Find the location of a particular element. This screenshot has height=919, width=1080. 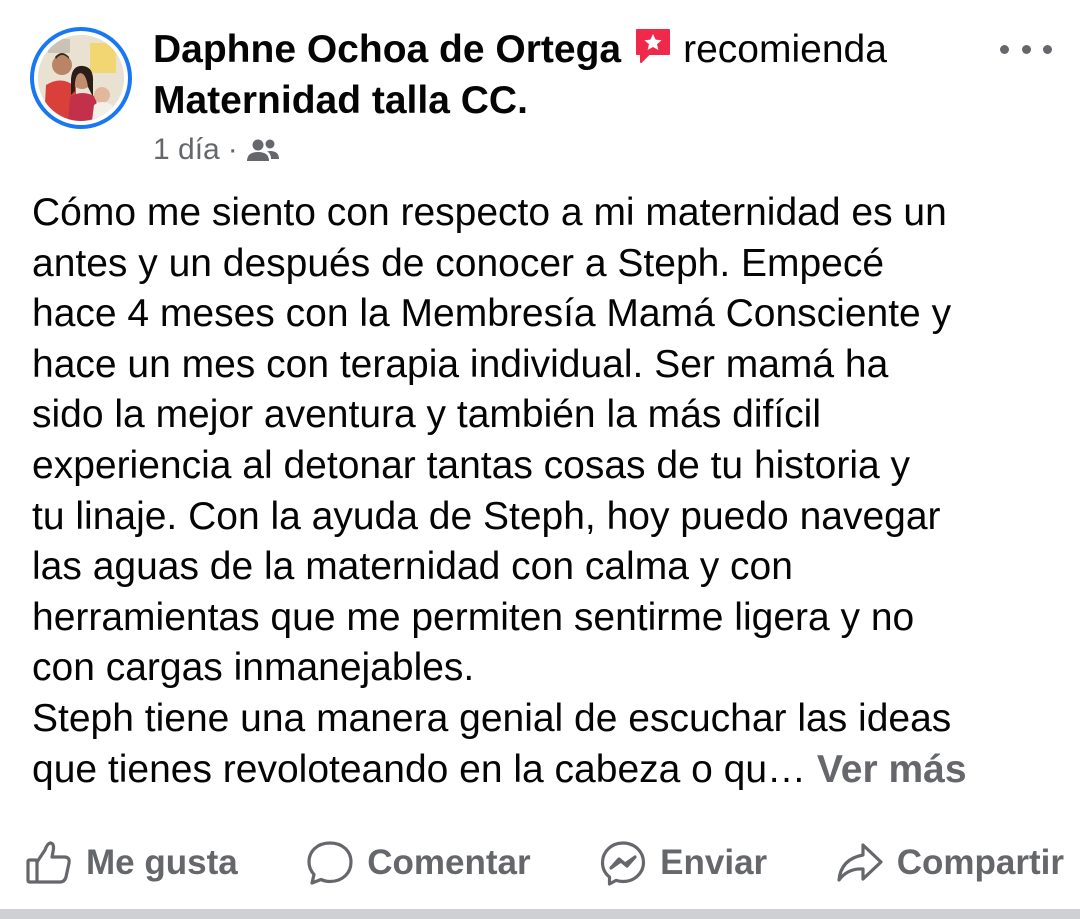

post-header-line: Daphne Ochoa de Ortega recomienda is located at coordinates (520, 49).